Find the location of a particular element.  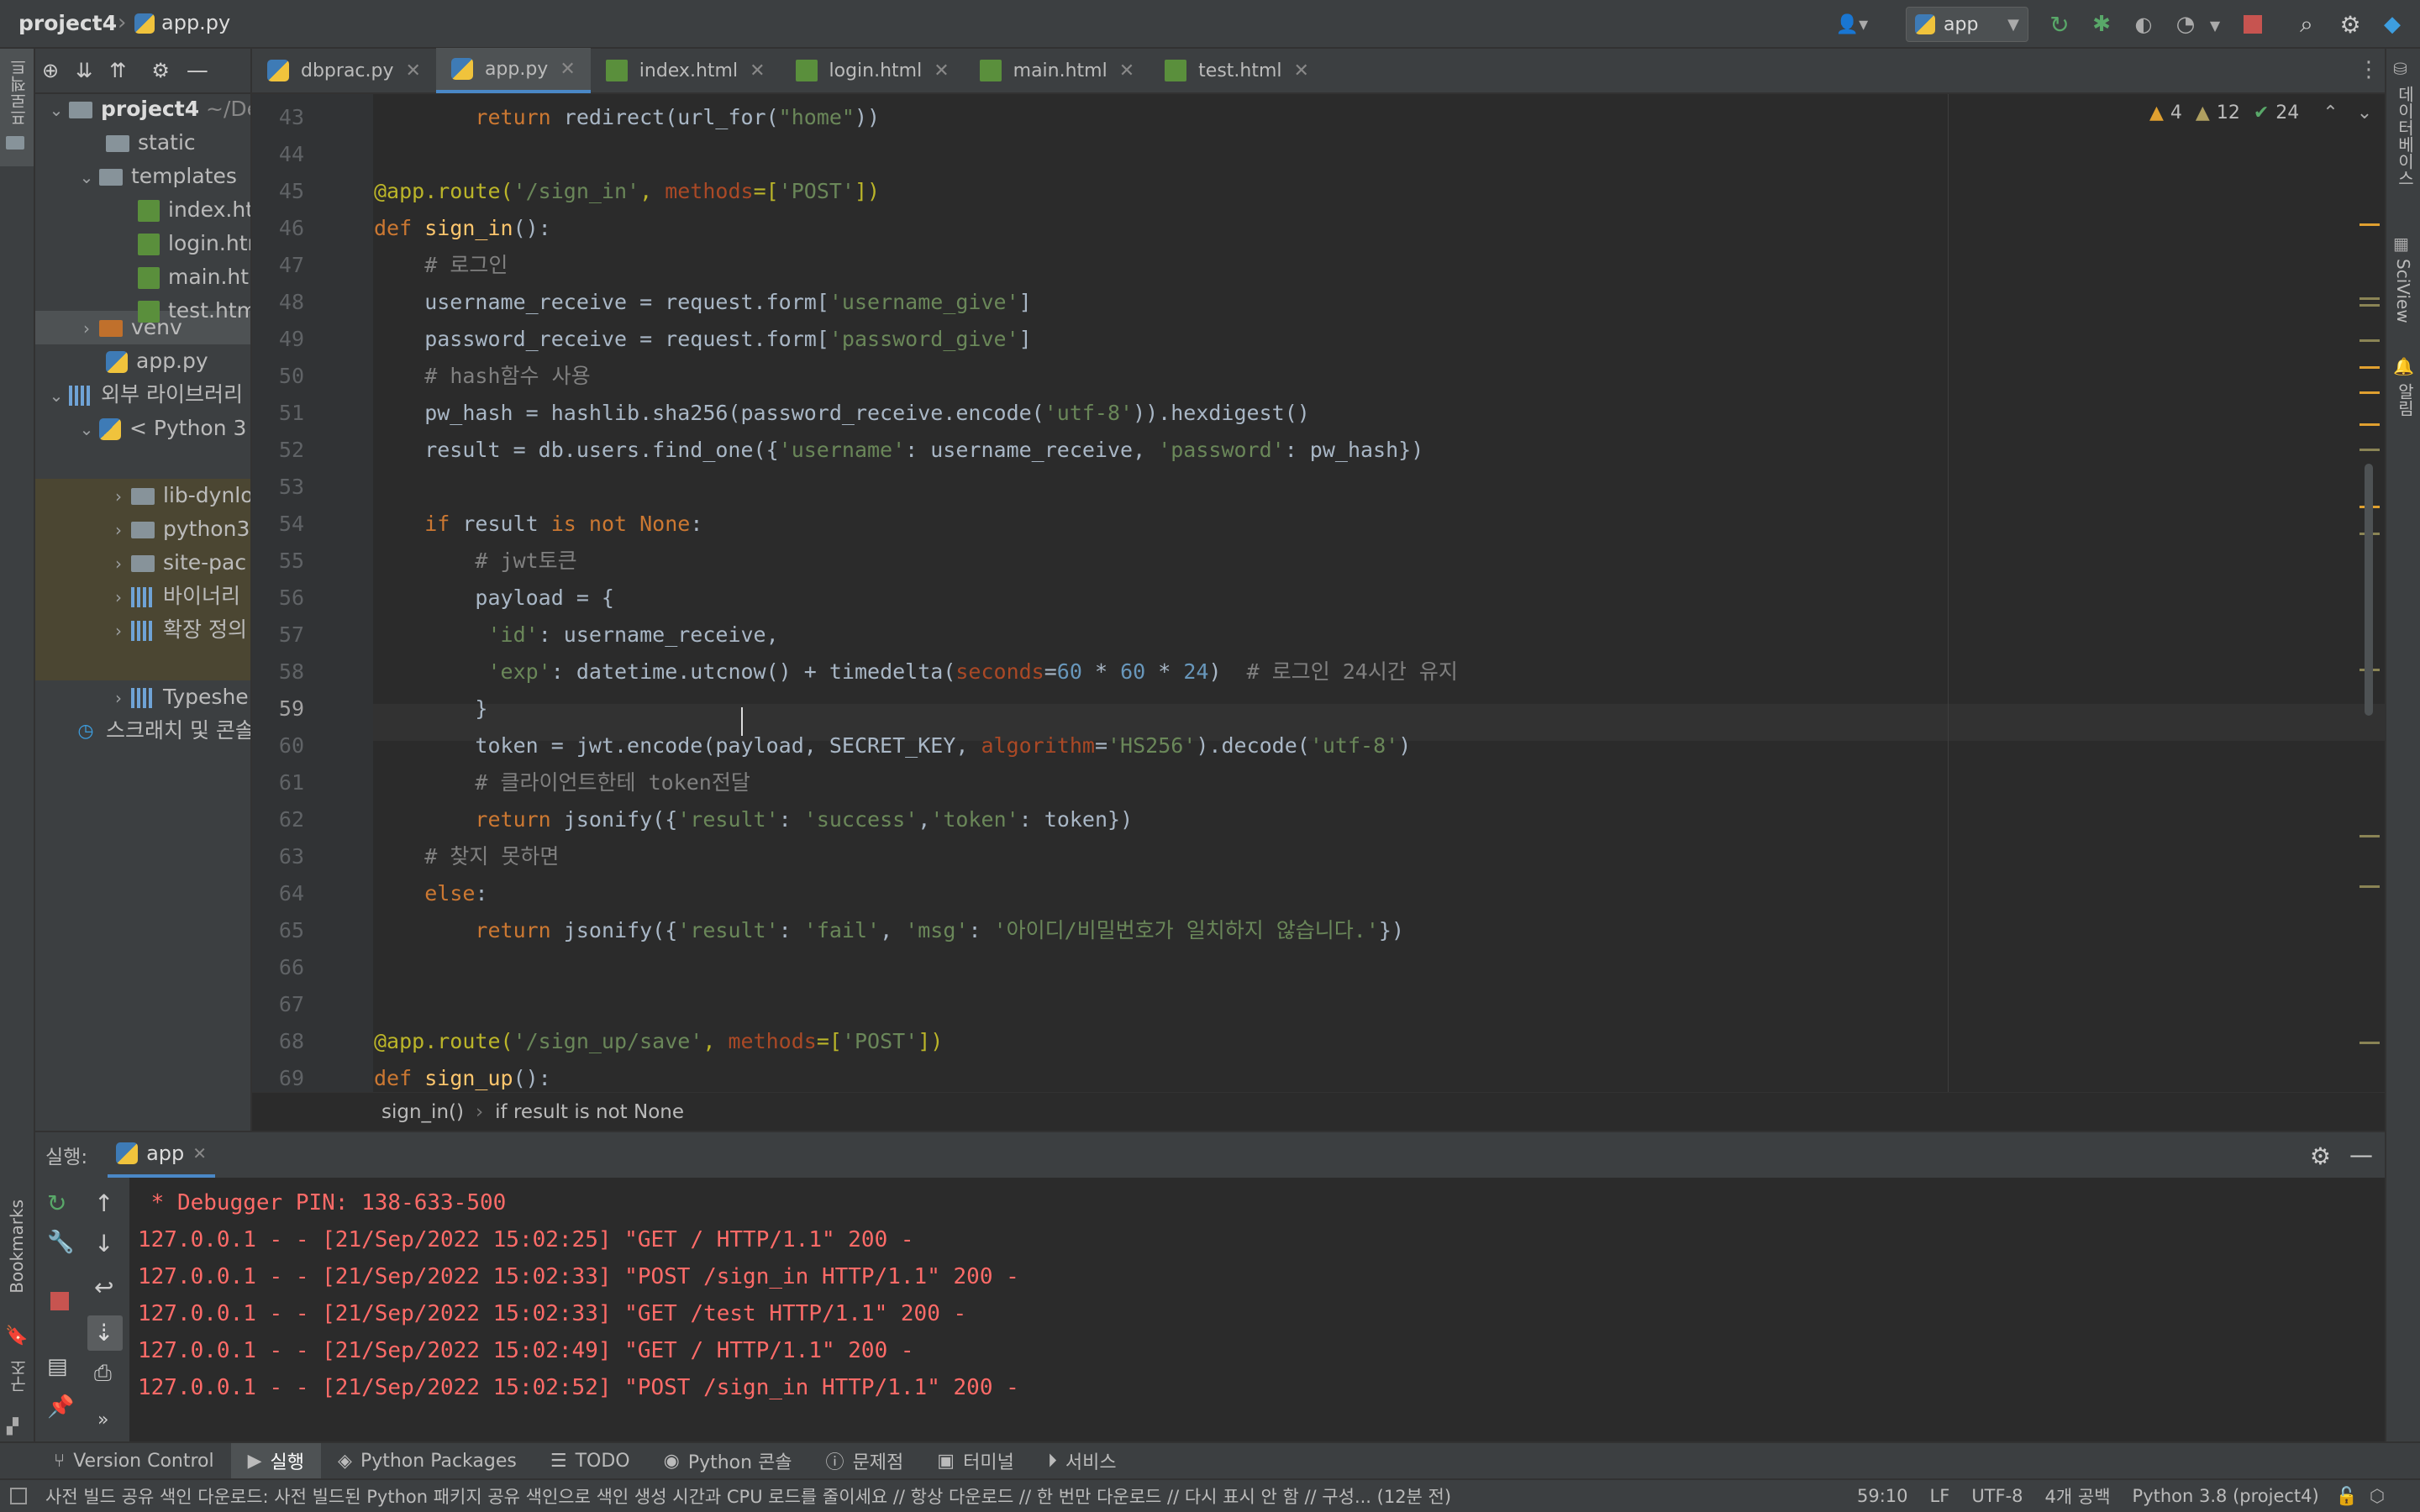

tree-item-python-sdk: ⌄ < Python 3 is located at coordinates (160, 428).